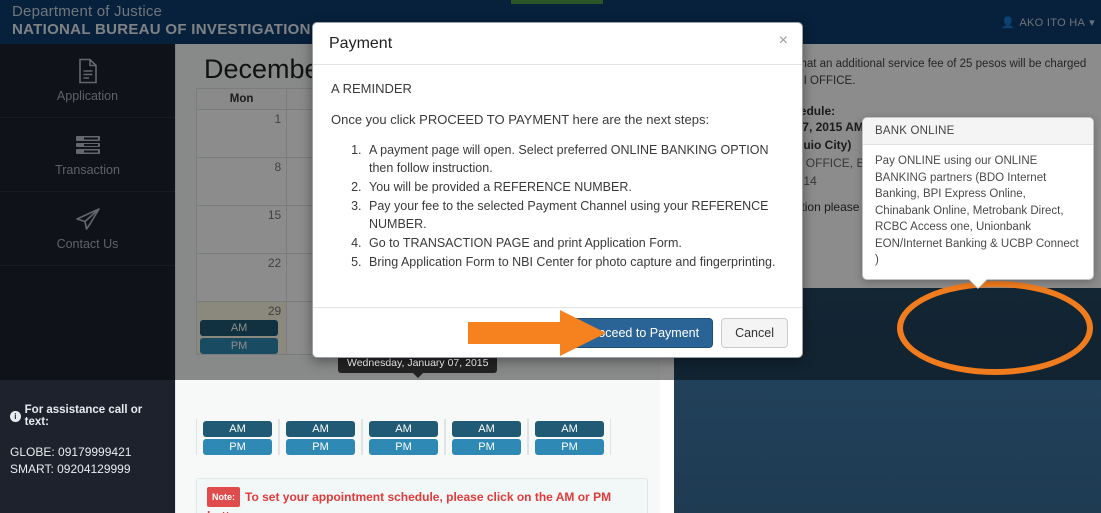 The image size is (1101, 513). What do you see at coordinates (241, 133) in the screenshot?
I see `calendar-cell: 1` at bounding box center [241, 133].